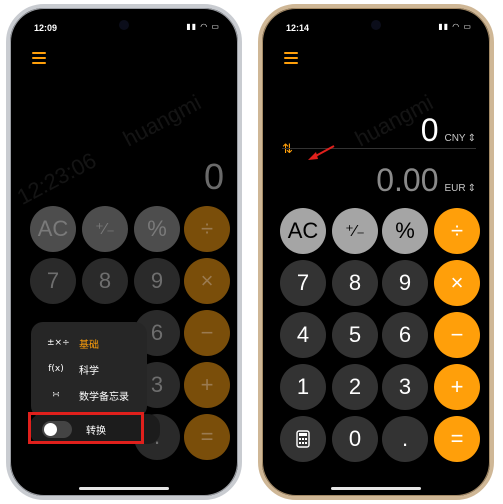 Image resolution: width=503 pixels, height=504 pixels. Describe the element at coordinates (355, 335) in the screenshot. I see `digit-5-button: 5` at that location.